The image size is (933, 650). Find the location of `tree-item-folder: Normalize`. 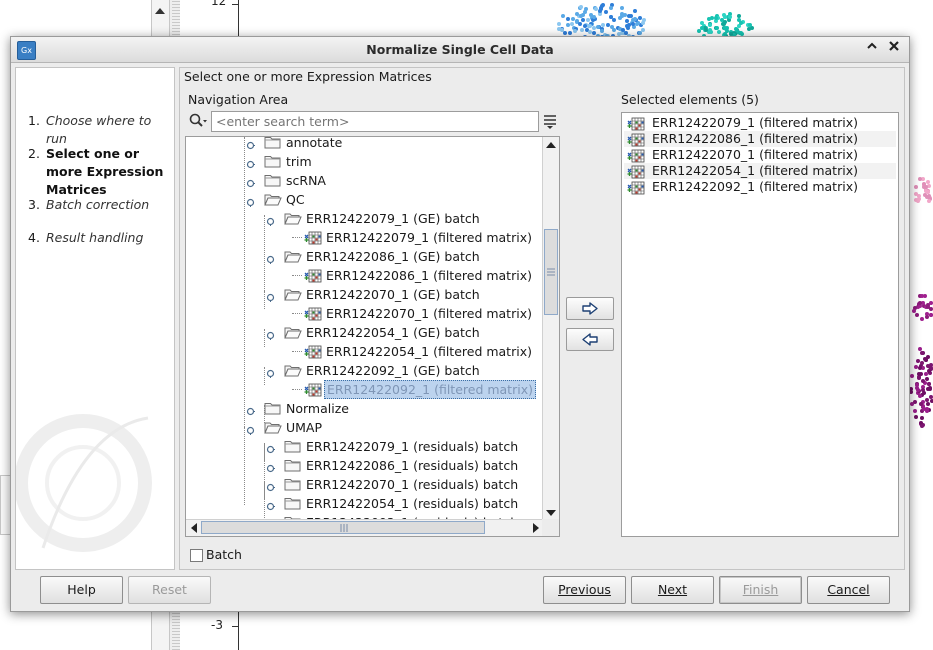

tree-item-folder: Normalize is located at coordinates (364, 408).